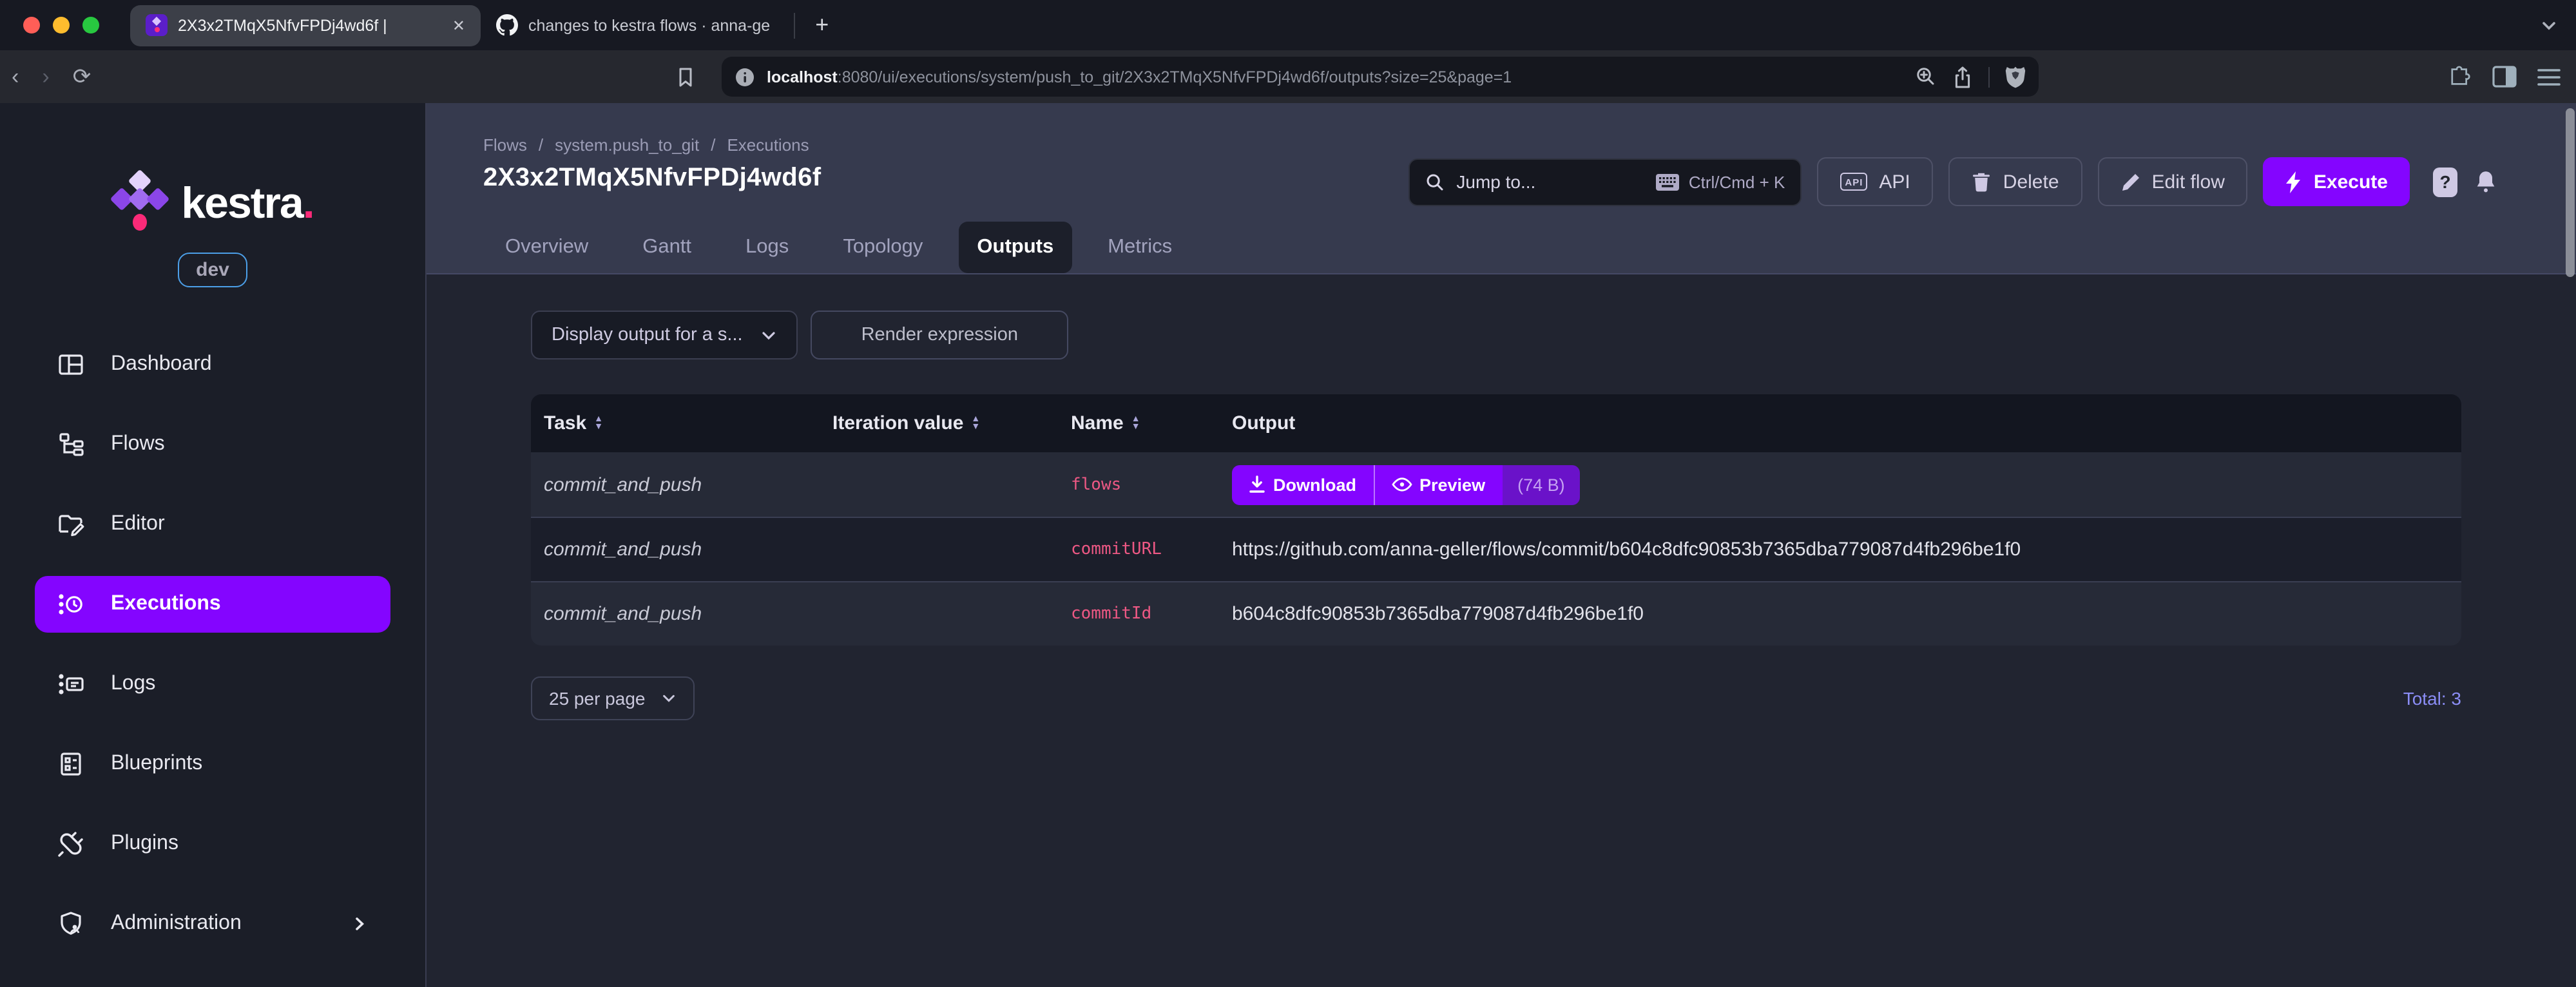 The width and height of the screenshot is (2576, 987). Describe the element at coordinates (2486, 182) in the screenshot. I see `notifications-bell-icon` at that location.